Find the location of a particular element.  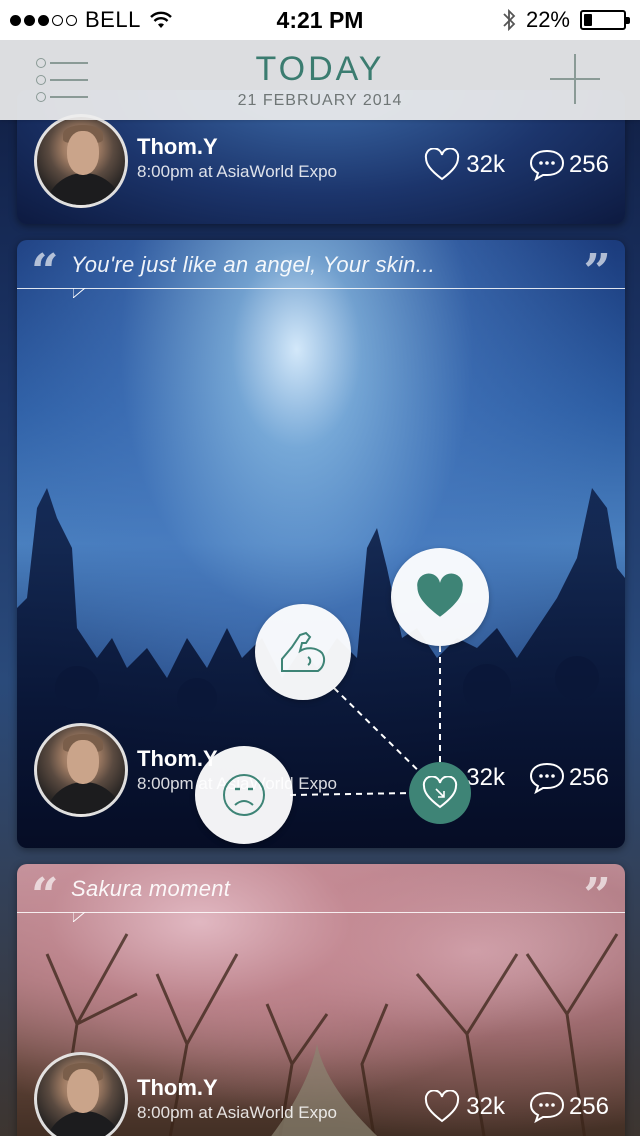

reaction-love-button is located at coordinates (440, 597).